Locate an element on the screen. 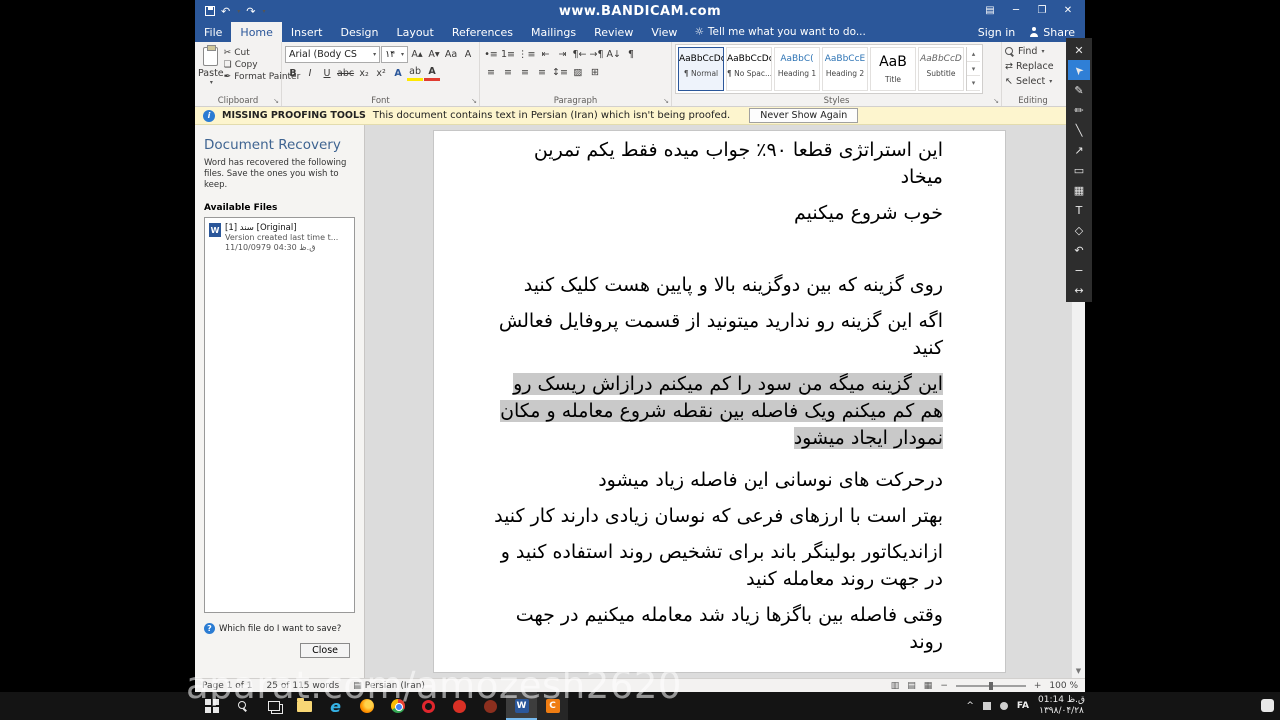 Image resolution: width=1280 pixels, height=720 pixels. clipboard-launcher-icon: ↘ is located at coordinates (276, 101).